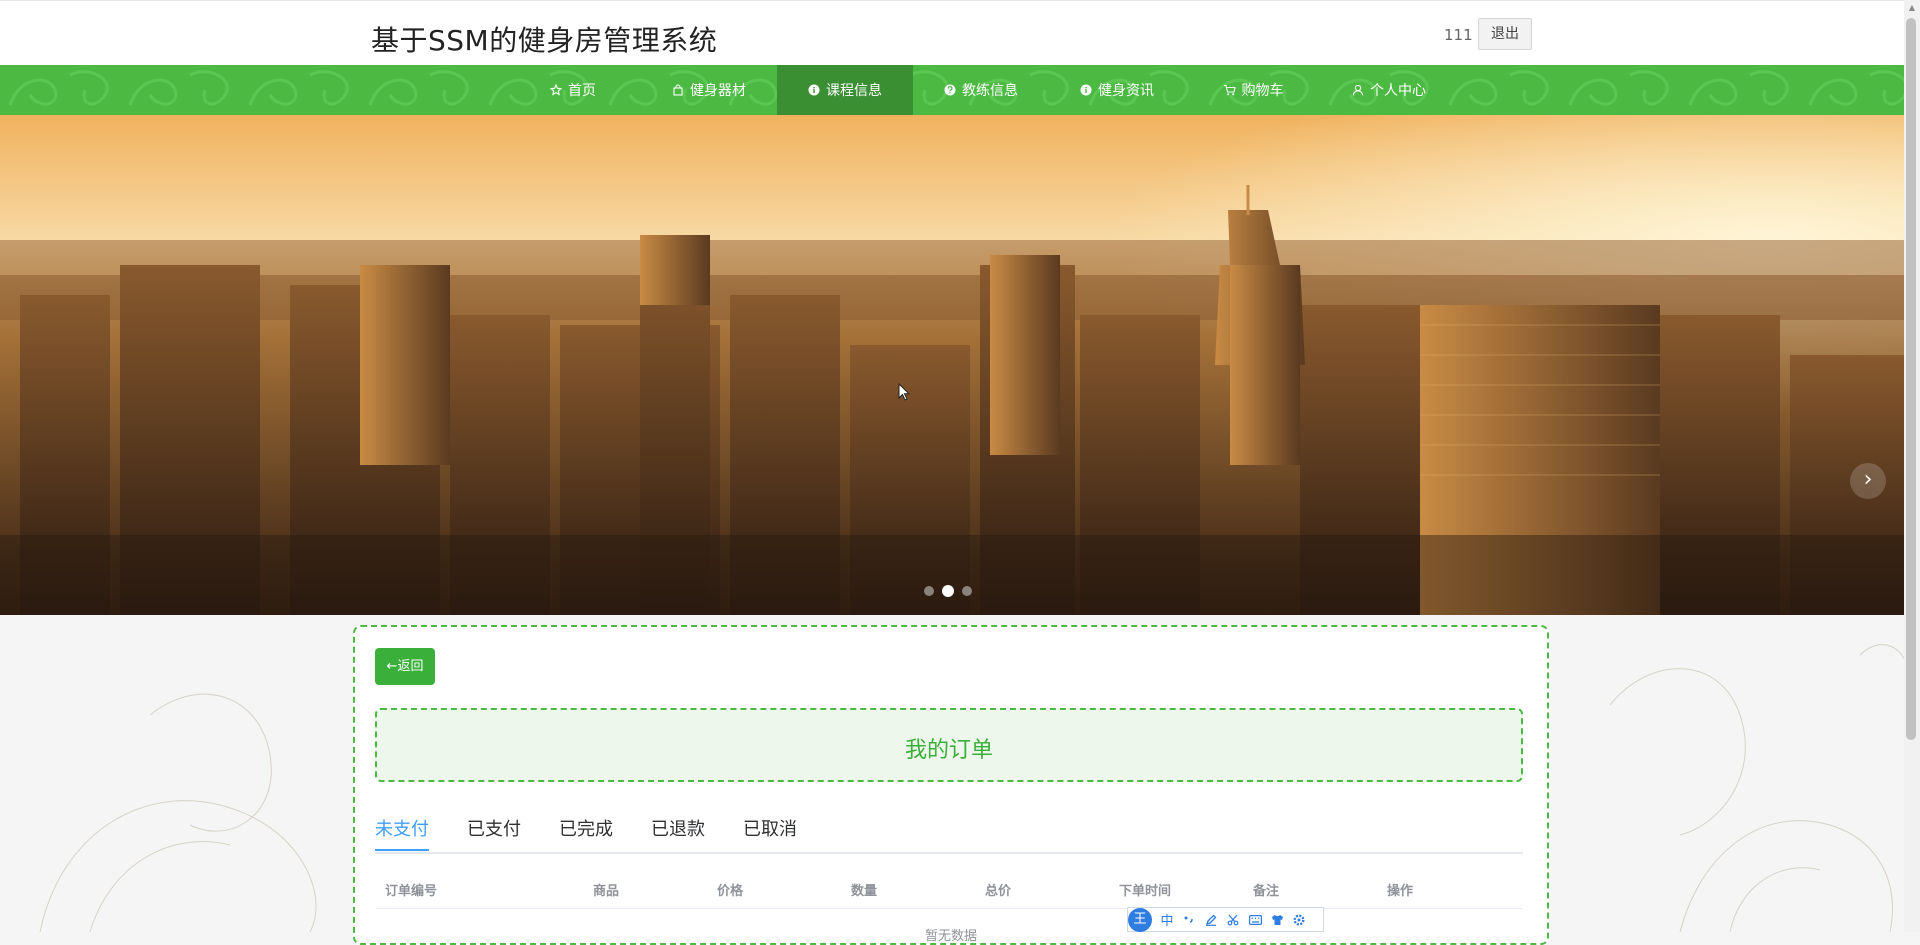  I want to click on nav-item-coaches: 教练信息, so click(981, 90).